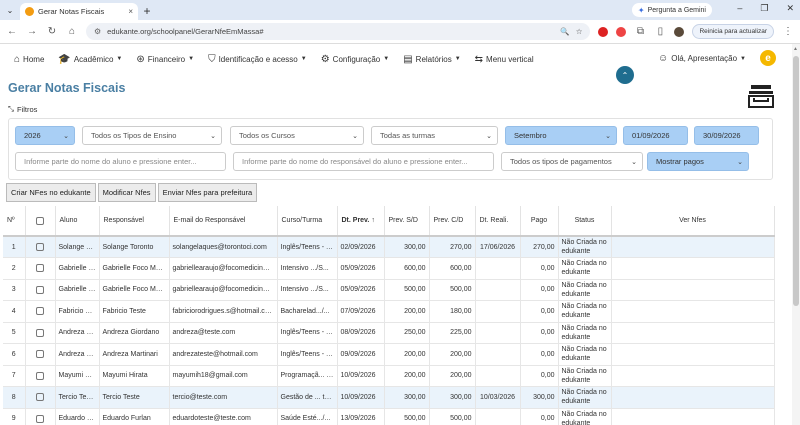 The width and height of the screenshot is (800, 425). I want to click on bookmark-star-icon: ☆, so click(579, 31).